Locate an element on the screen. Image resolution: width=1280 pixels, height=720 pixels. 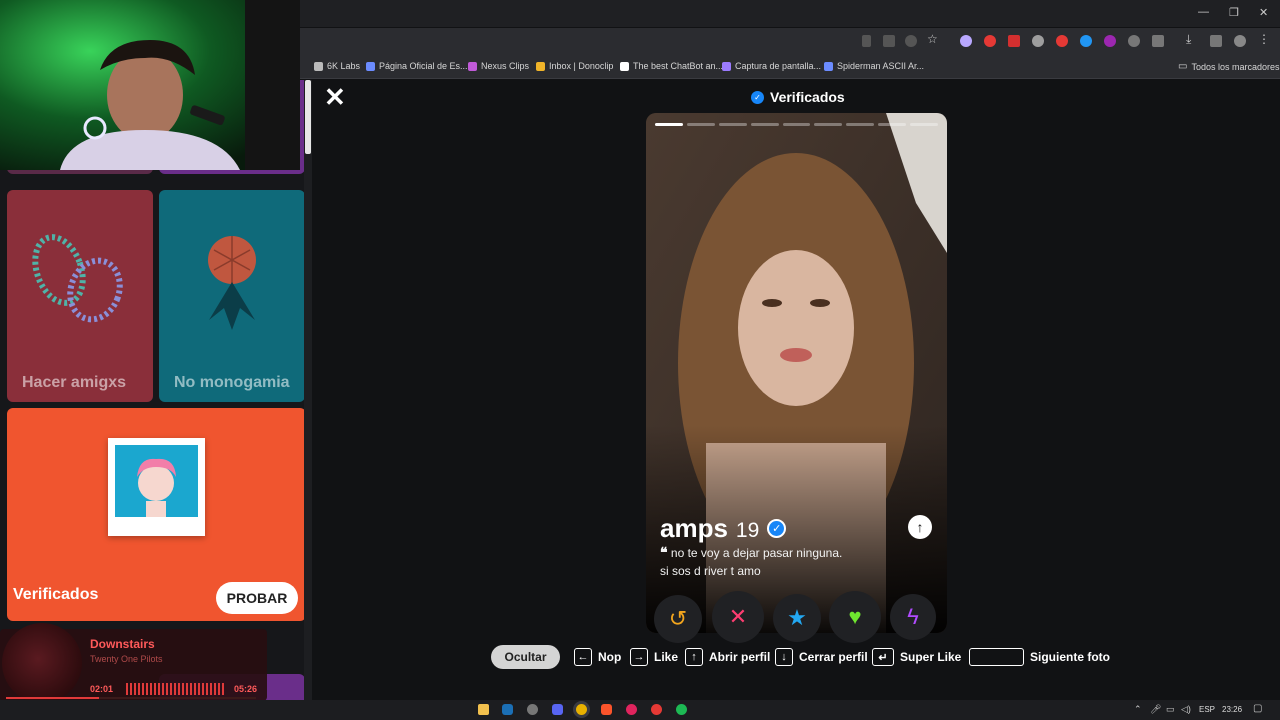
close-icon: ✕ is located at coordinates (335, 97).